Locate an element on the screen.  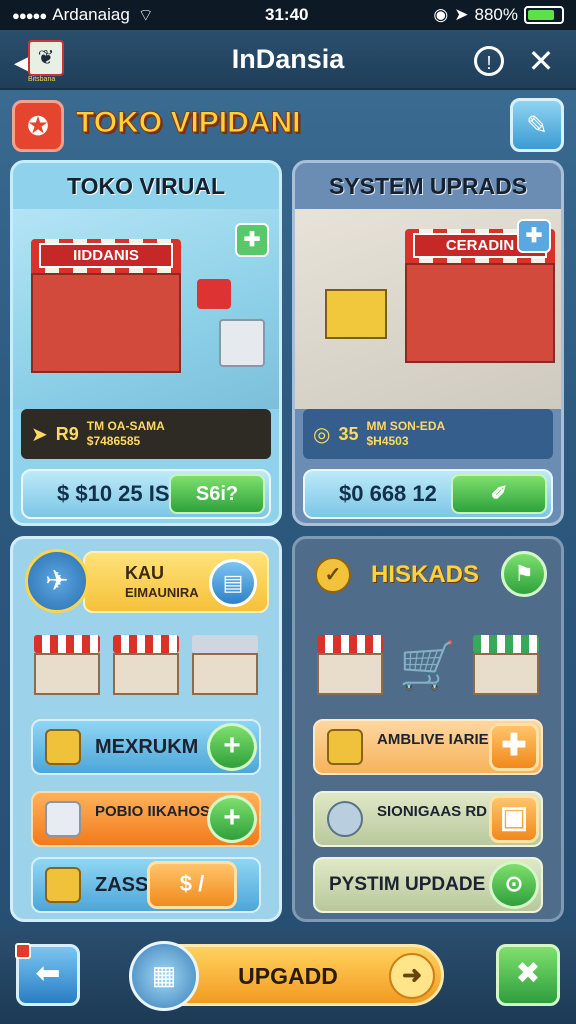
signal-icon: ●●●●● is located at coordinates (29, 15).